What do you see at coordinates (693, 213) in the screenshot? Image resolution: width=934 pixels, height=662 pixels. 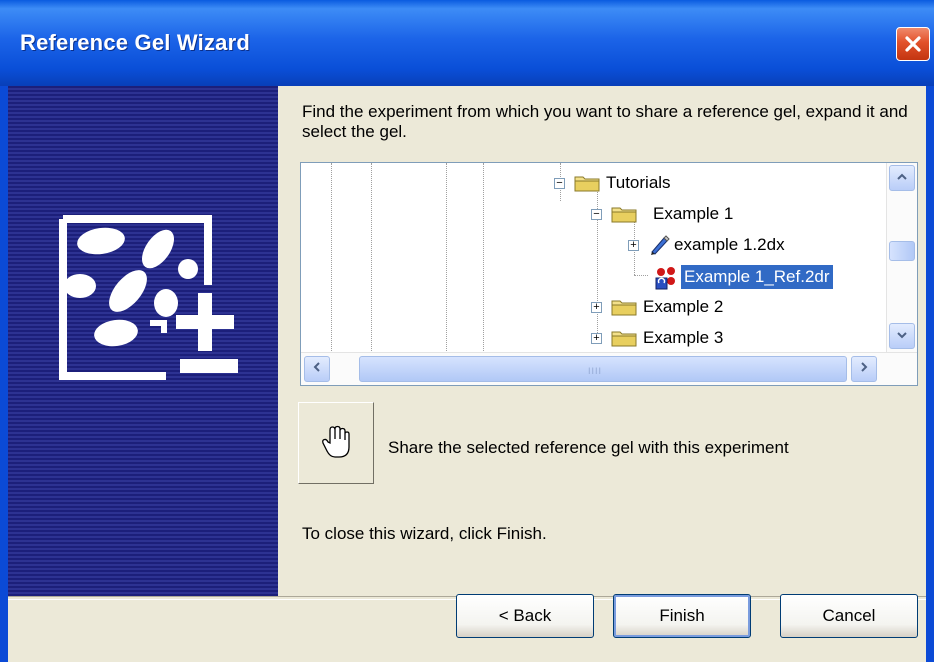 I see `tree-node-label: Example 1` at bounding box center [693, 213].